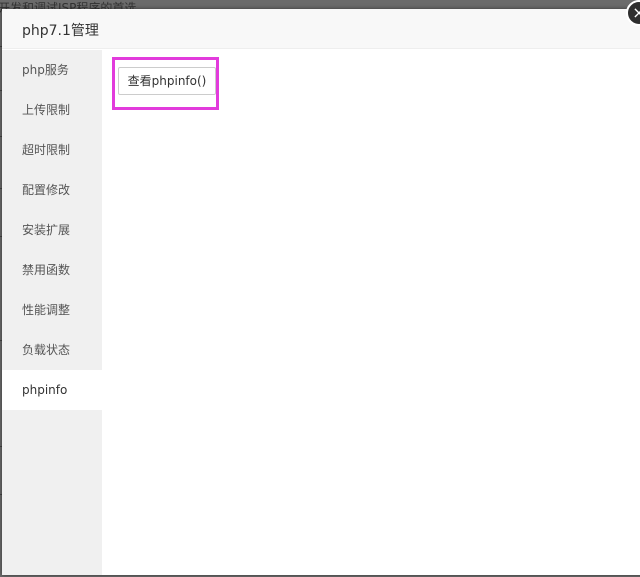 The width and height of the screenshot is (640, 577). What do you see at coordinates (52, 70) in the screenshot?
I see `sidebar-item-php-service: php服务` at bounding box center [52, 70].